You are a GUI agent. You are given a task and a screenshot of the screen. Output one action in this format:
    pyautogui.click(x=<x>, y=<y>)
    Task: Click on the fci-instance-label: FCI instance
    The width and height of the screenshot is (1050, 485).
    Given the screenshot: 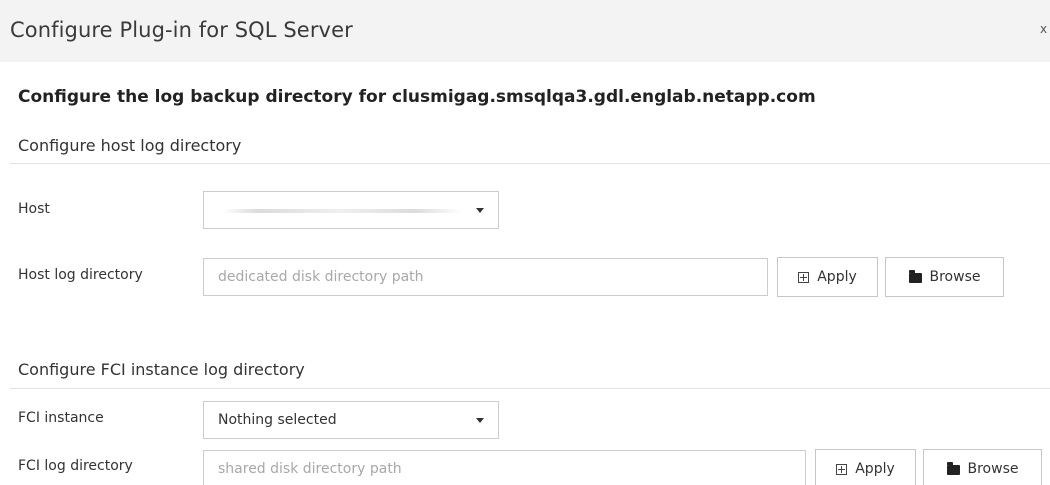 What is the action you would take?
    pyautogui.click(x=61, y=418)
    